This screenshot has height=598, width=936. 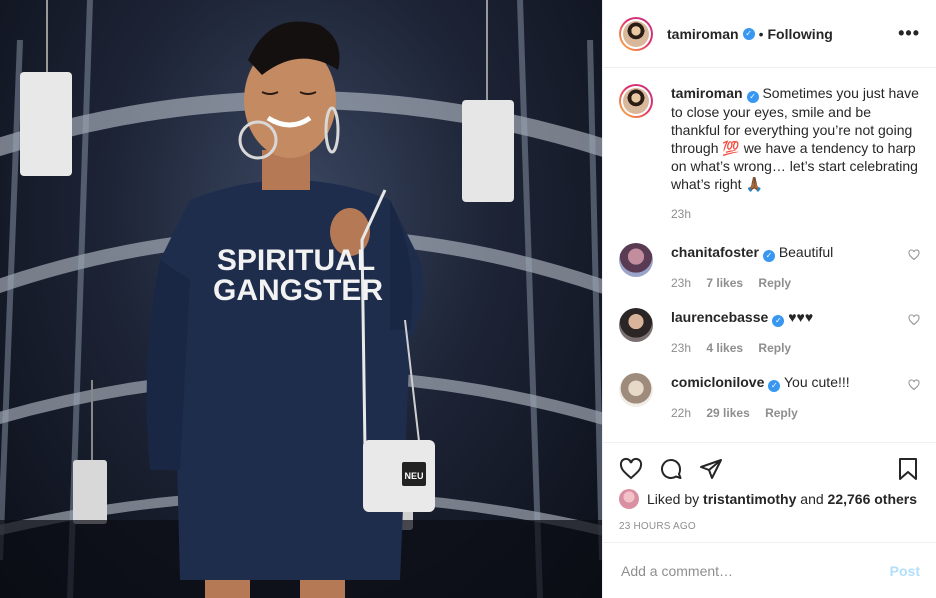 What do you see at coordinates (905, 571) in the screenshot?
I see `post-comment-button: Post` at bounding box center [905, 571].